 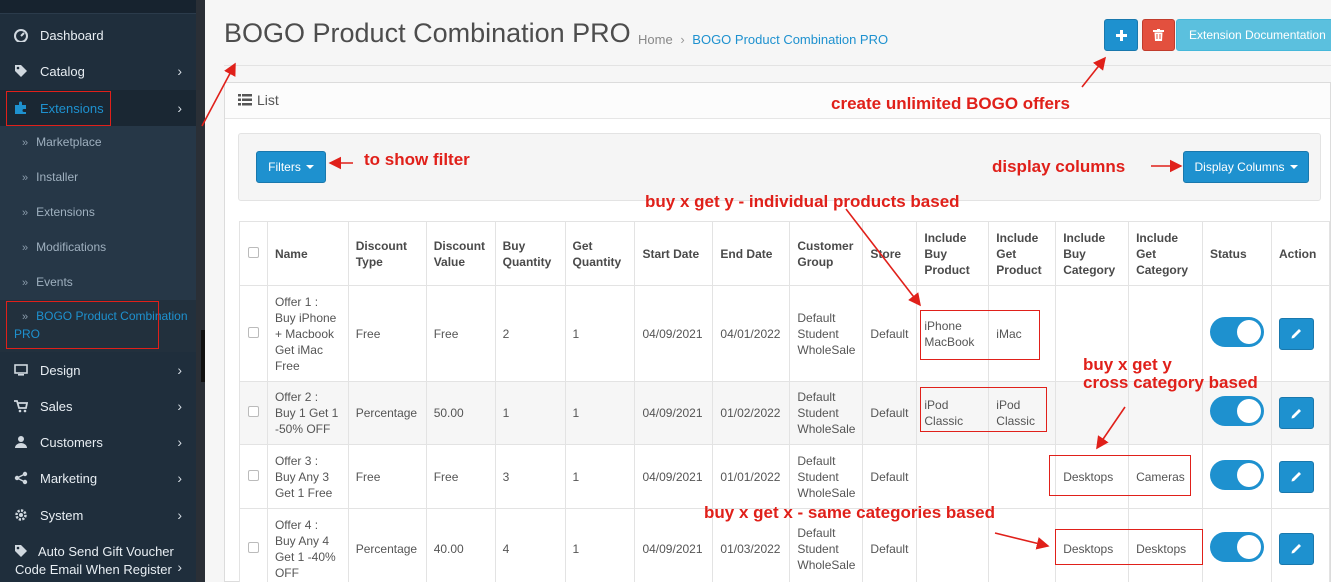 What do you see at coordinates (983, 409) in the screenshot?
I see `same-products-box` at bounding box center [983, 409].